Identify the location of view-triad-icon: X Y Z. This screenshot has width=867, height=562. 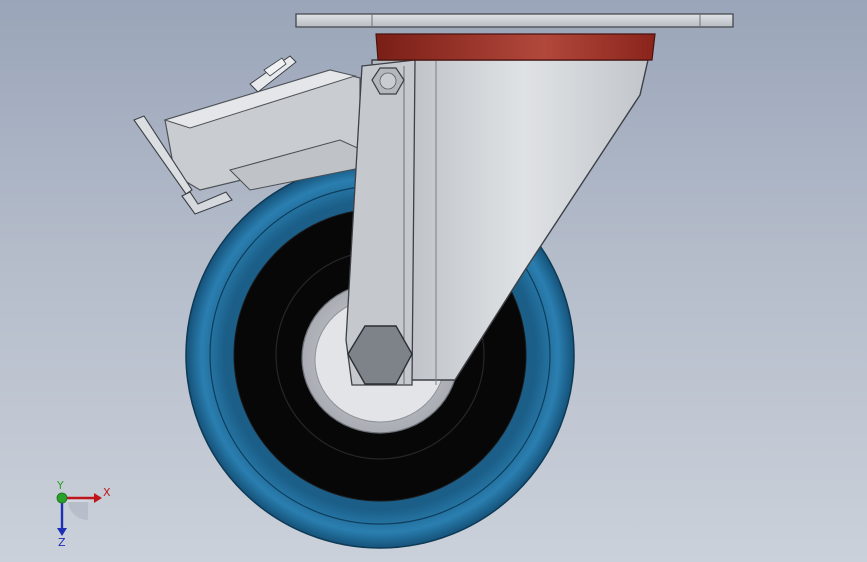
(80, 514).